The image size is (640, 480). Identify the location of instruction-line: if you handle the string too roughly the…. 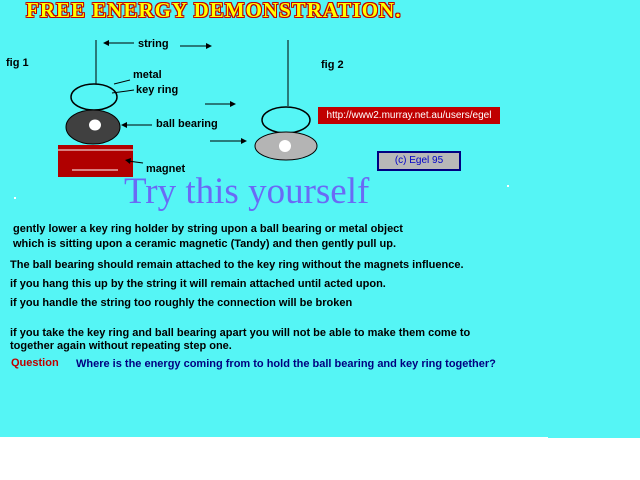
(181, 303).